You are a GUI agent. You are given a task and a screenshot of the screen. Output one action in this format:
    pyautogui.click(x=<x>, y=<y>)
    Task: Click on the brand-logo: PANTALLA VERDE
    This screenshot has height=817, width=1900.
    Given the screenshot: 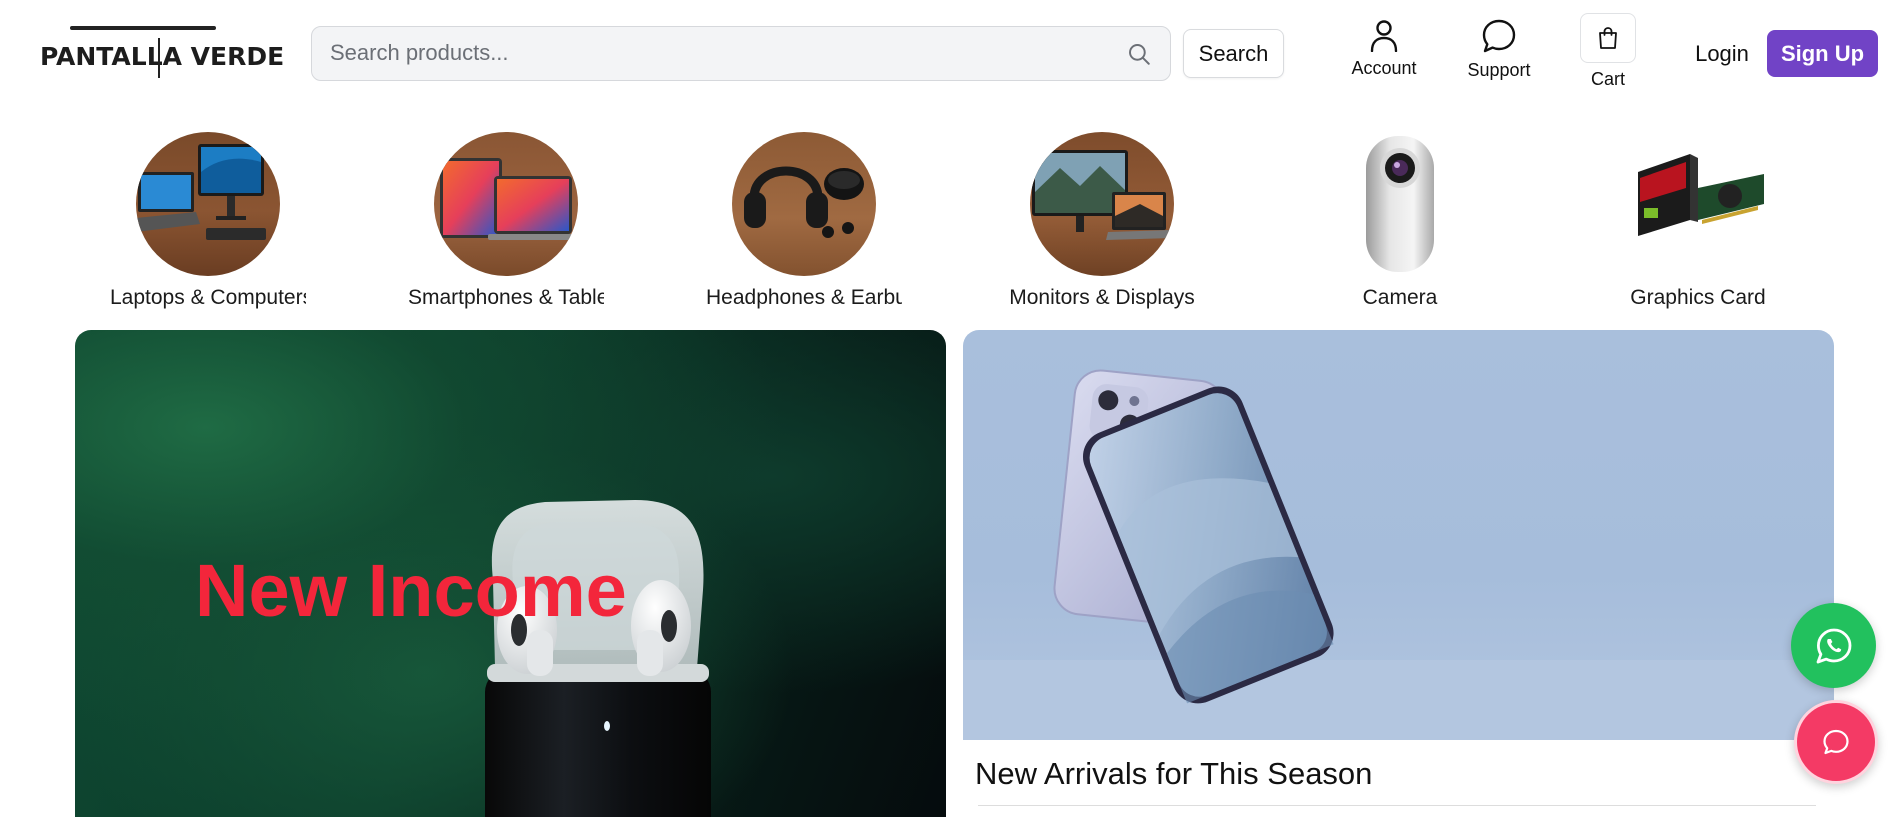 What is the action you would take?
    pyautogui.click(x=162, y=52)
    